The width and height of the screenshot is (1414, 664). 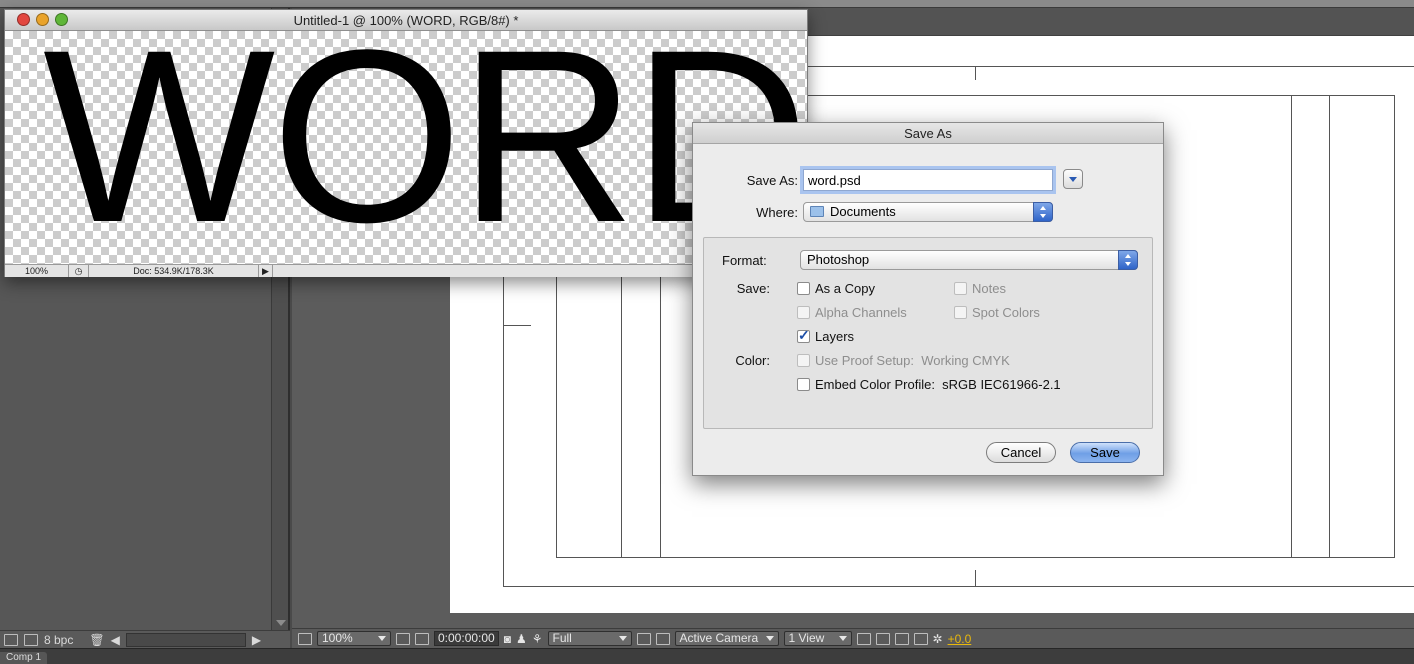 What do you see at coordinates (726, 638) in the screenshot?
I see `camera-view-dropdown: Active Camera` at bounding box center [726, 638].